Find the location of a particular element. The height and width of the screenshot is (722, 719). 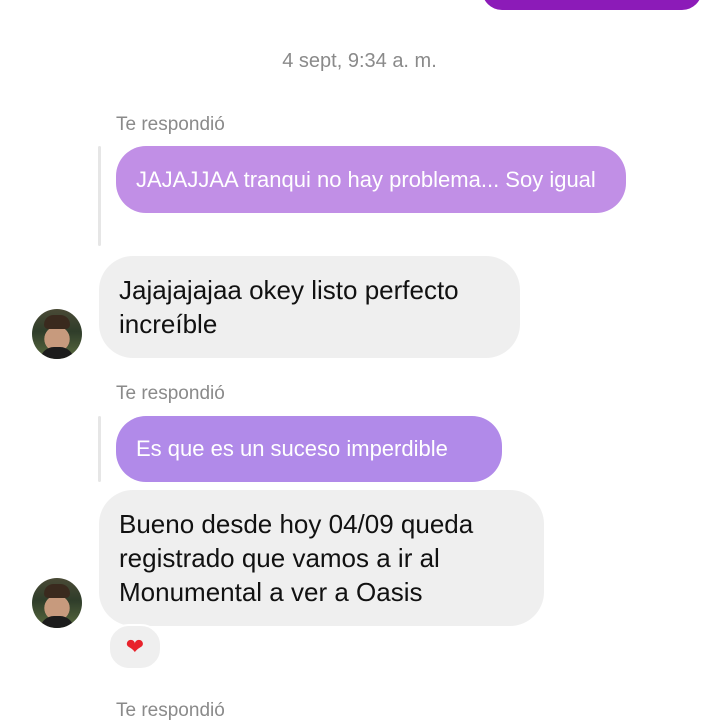

heart-icon: ❤ is located at coordinates (135, 646).